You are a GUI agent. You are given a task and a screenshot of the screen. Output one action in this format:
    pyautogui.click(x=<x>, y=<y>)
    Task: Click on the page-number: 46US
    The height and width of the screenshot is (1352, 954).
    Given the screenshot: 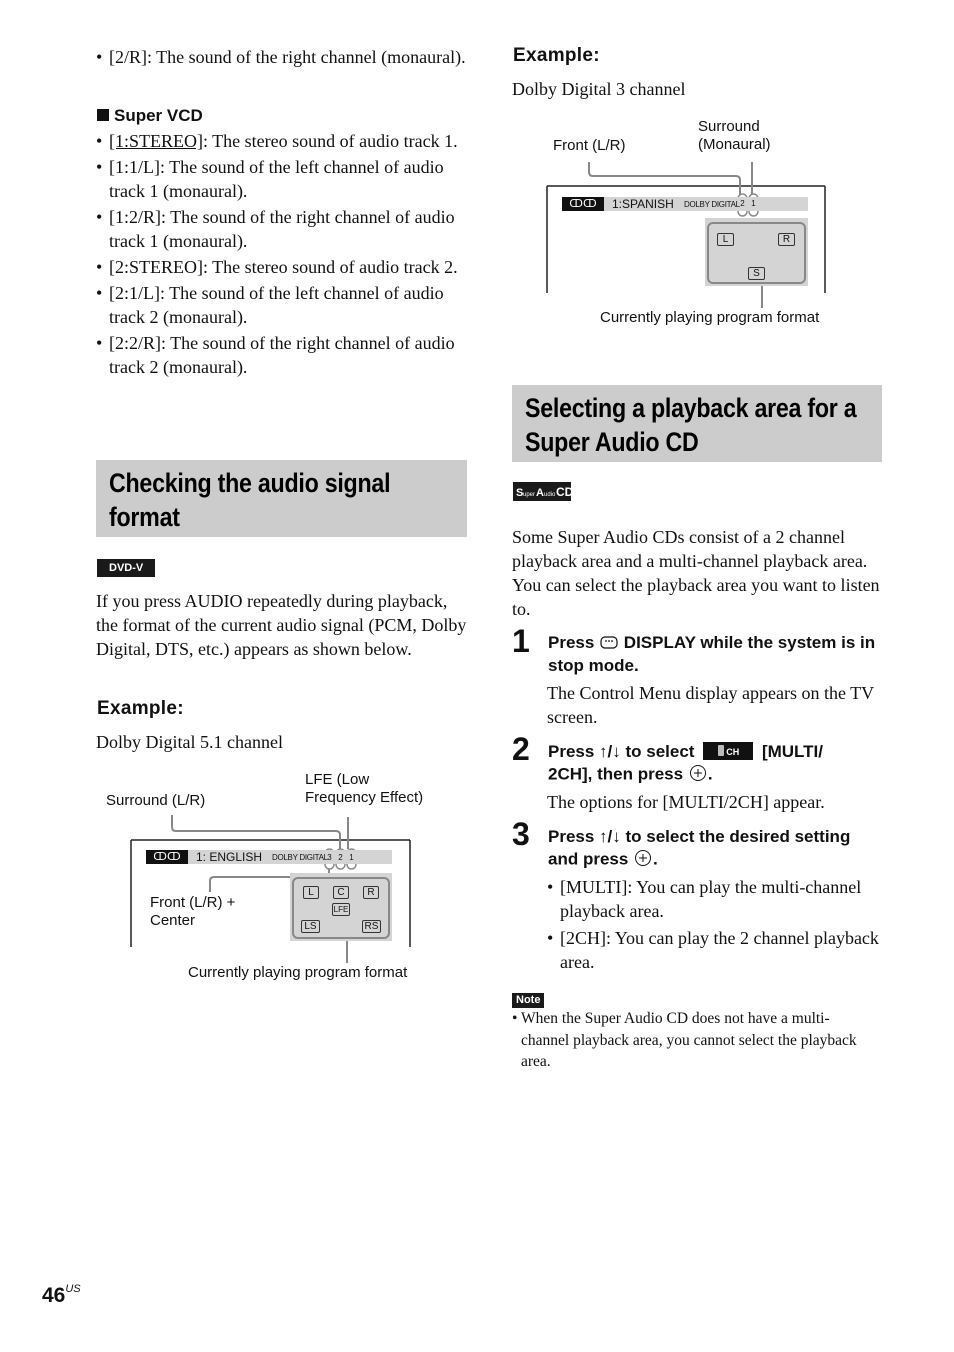 What is the action you would take?
    pyautogui.click(x=61, y=1295)
    